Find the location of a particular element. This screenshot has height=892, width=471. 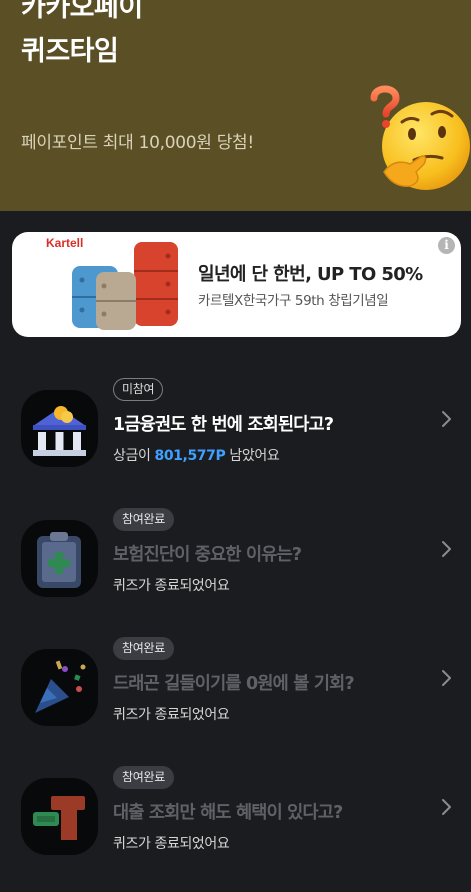

ad-title: 일년에 단 한번, UP TO 50% is located at coordinates (310, 274).